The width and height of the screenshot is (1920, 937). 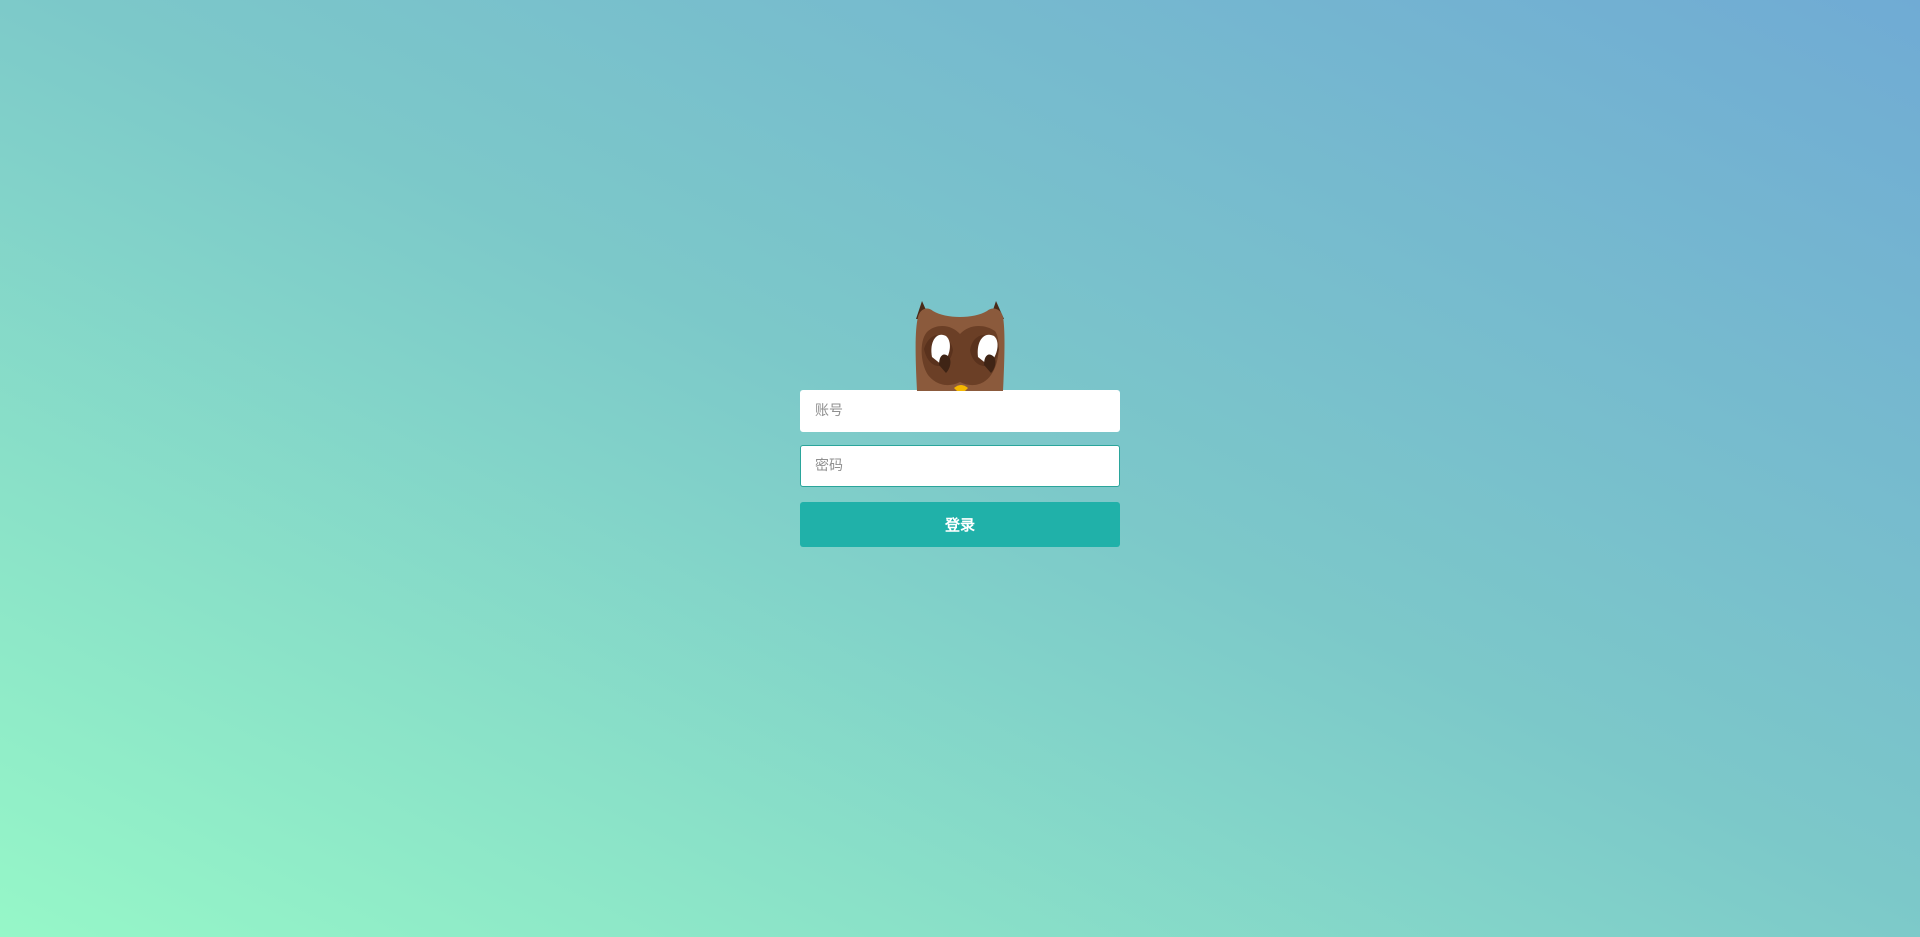 I want to click on password-field, so click(x=960, y=466).